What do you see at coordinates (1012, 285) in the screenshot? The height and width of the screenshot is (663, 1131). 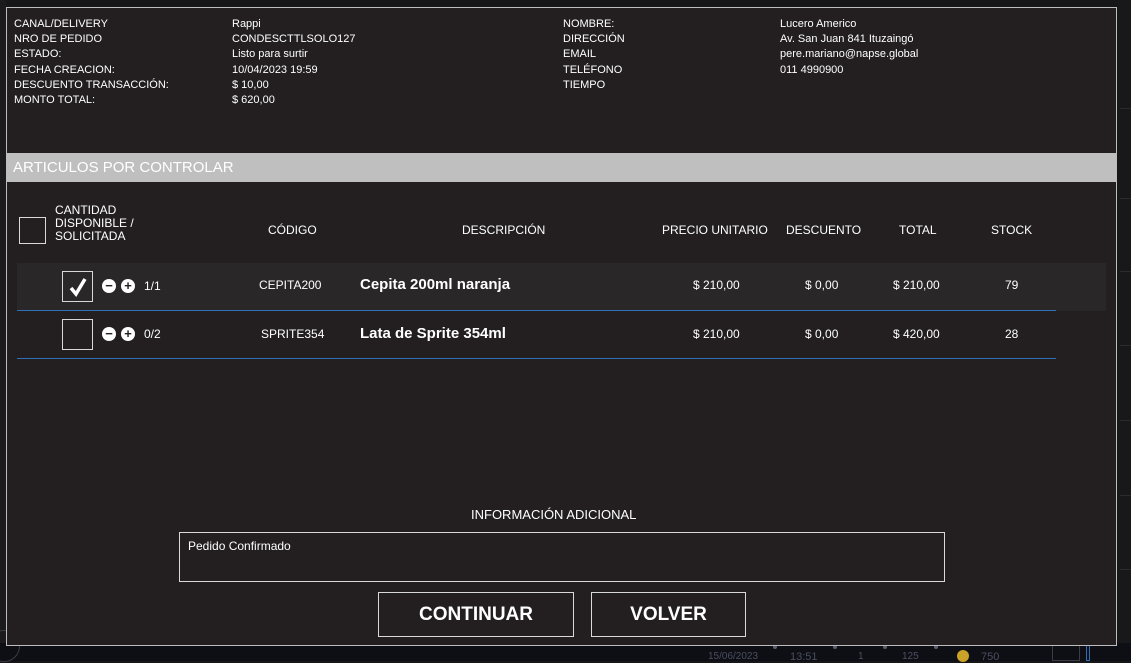 I see `row-stock: 79` at bounding box center [1012, 285].